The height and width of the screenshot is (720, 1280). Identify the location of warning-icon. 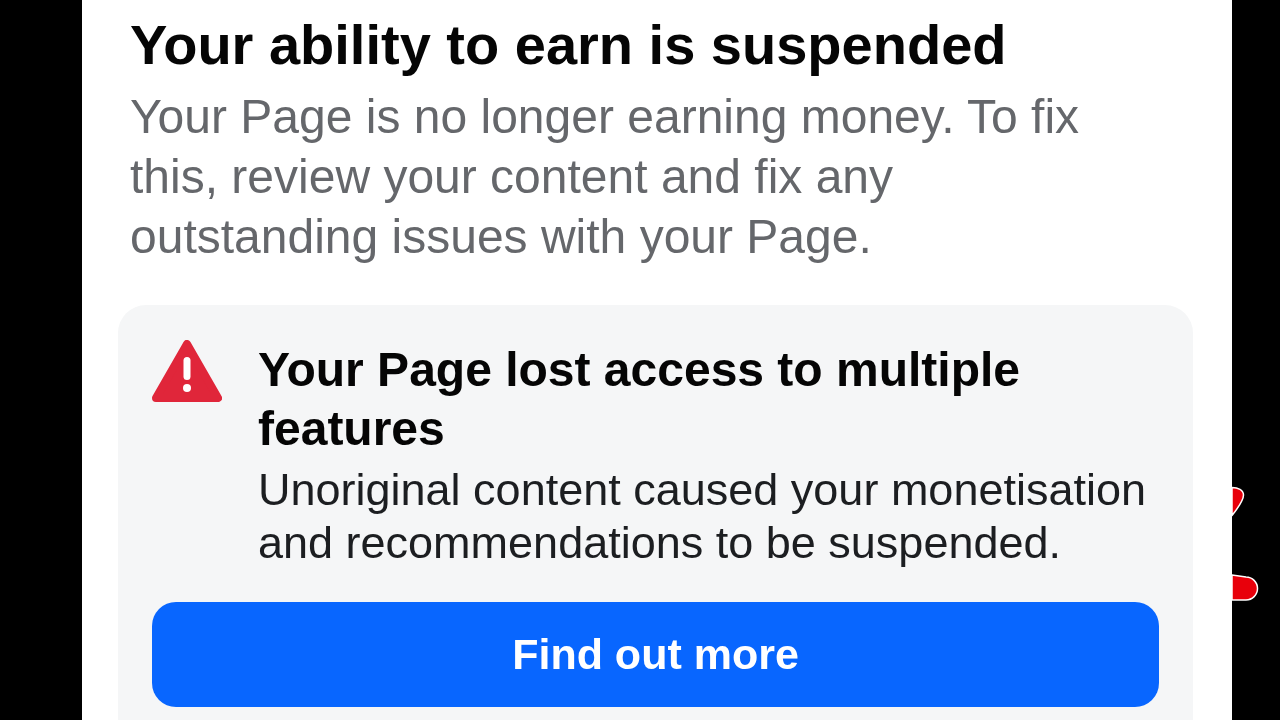
(187, 371).